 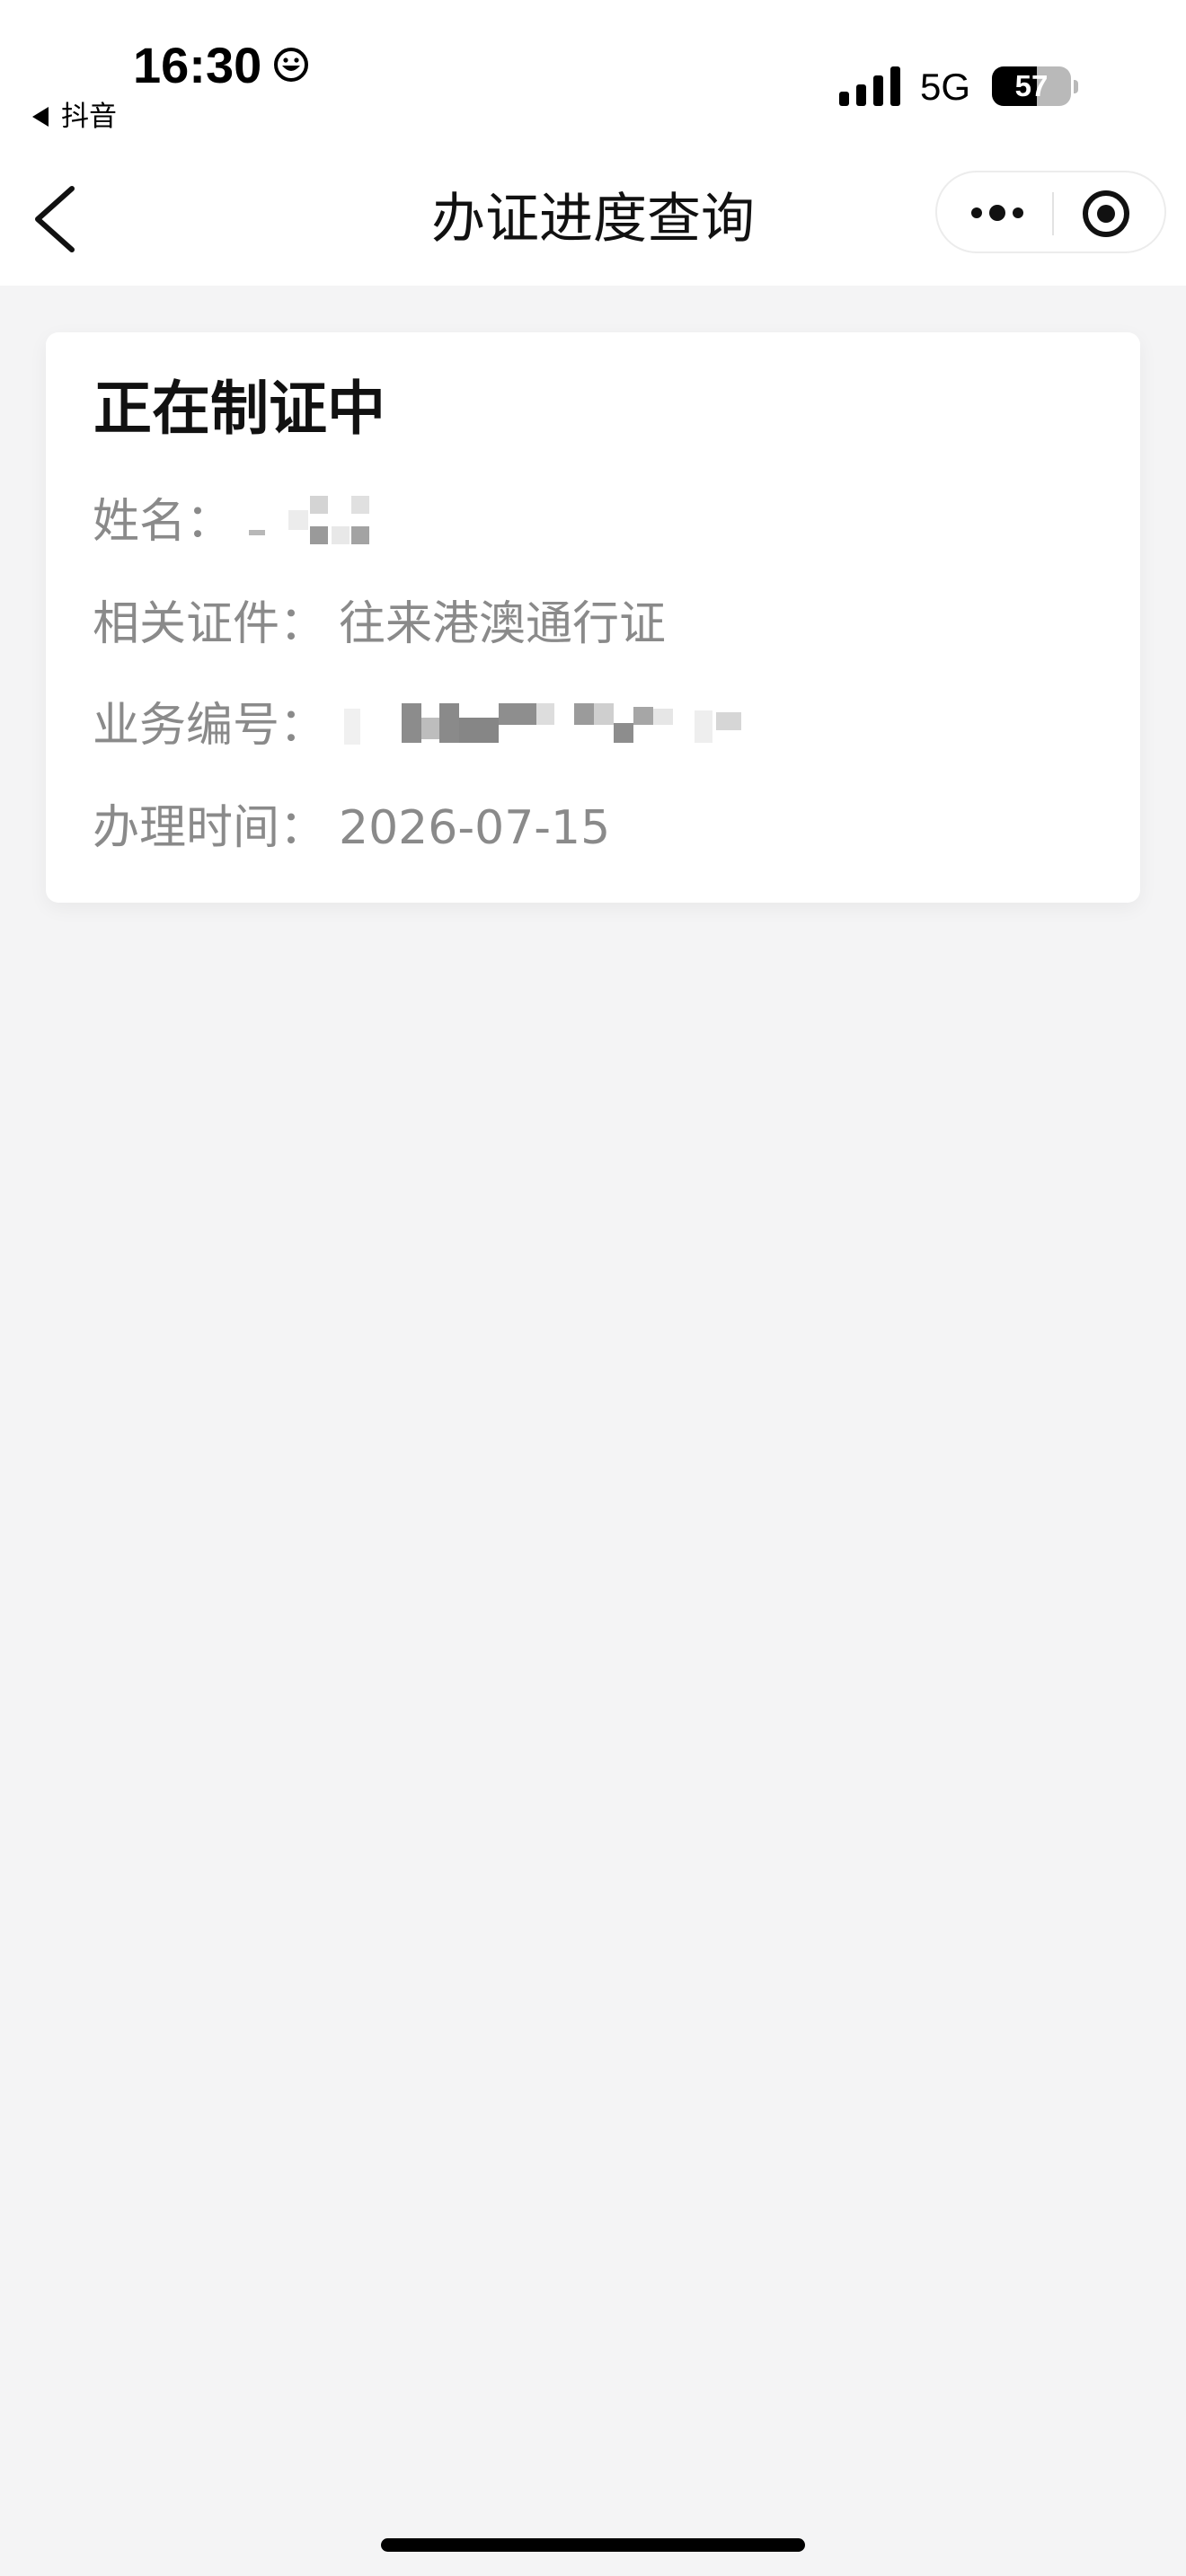 I want to click on battery-icon: 57, so click(x=1031, y=86).